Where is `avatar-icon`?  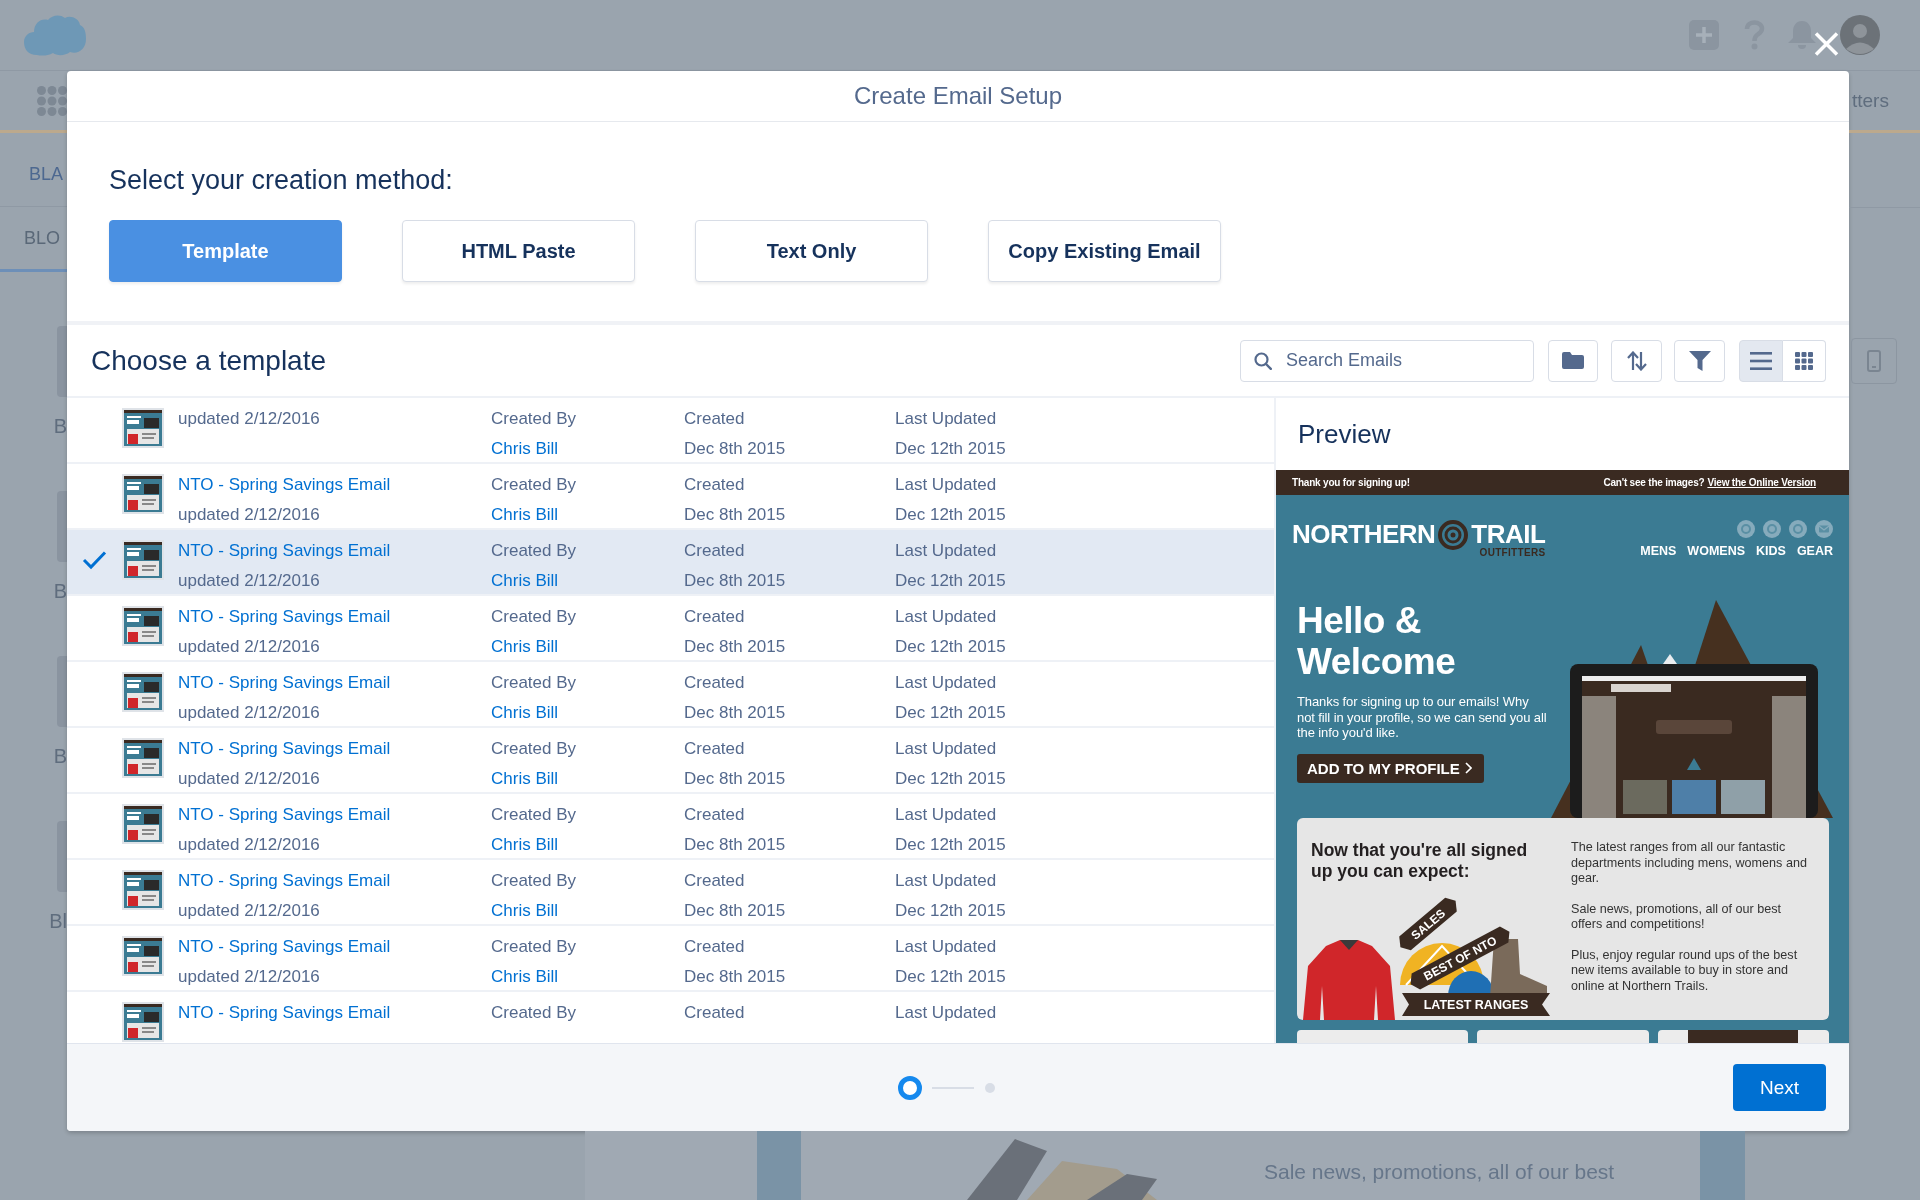
avatar-icon is located at coordinates (1860, 35).